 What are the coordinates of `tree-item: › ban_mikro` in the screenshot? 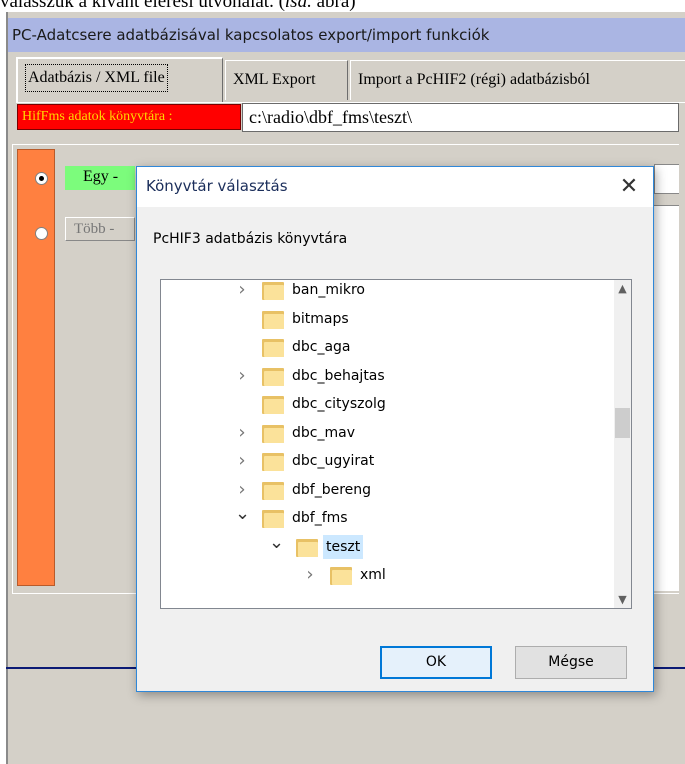 It's located at (381, 292).